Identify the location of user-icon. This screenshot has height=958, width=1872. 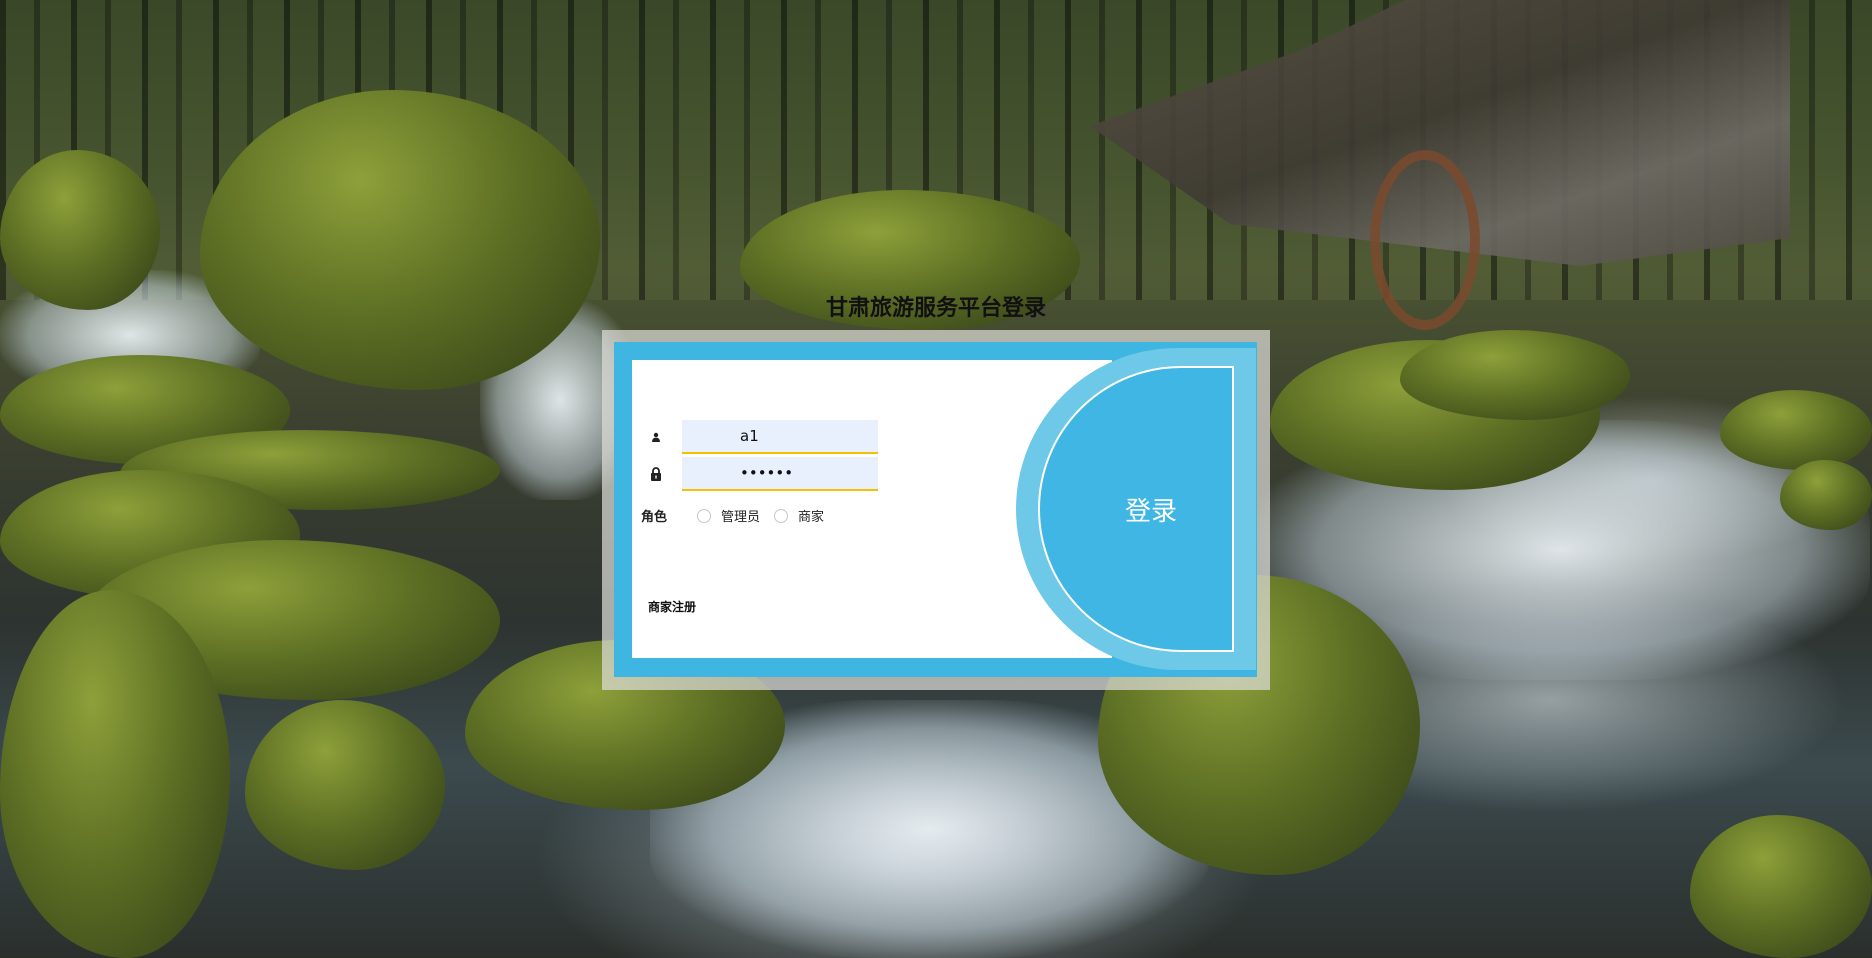
(656, 437).